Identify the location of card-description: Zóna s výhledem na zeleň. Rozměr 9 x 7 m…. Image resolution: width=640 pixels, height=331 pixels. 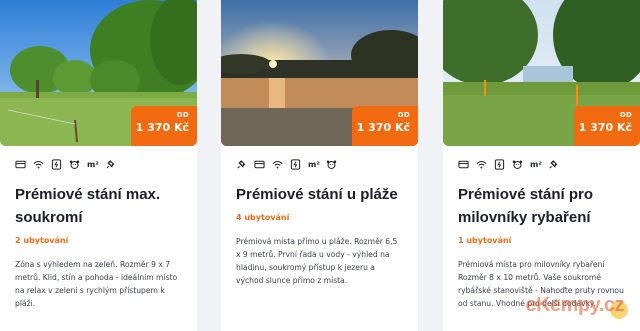
(96, 284).